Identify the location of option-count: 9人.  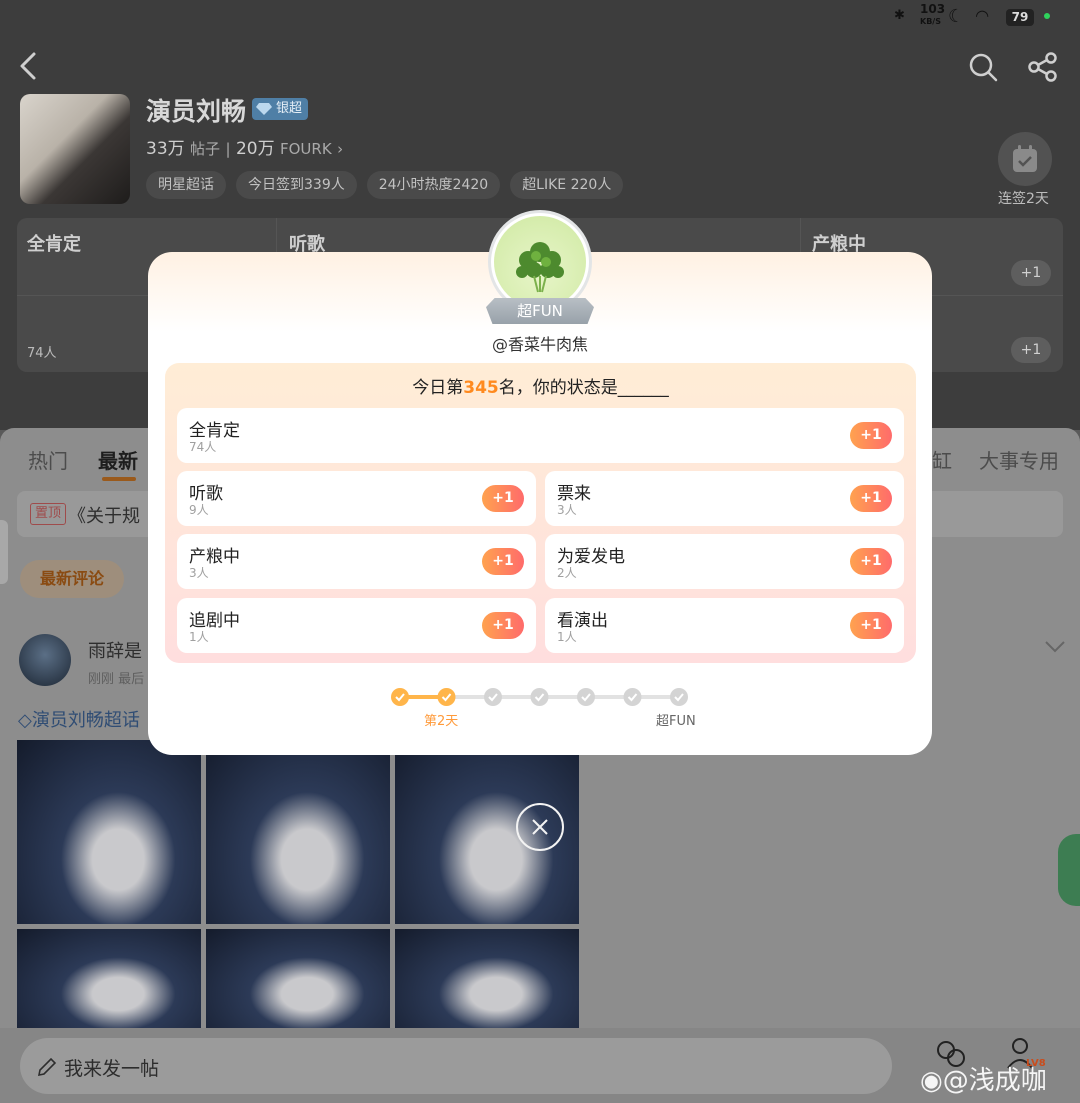
(199, 510).